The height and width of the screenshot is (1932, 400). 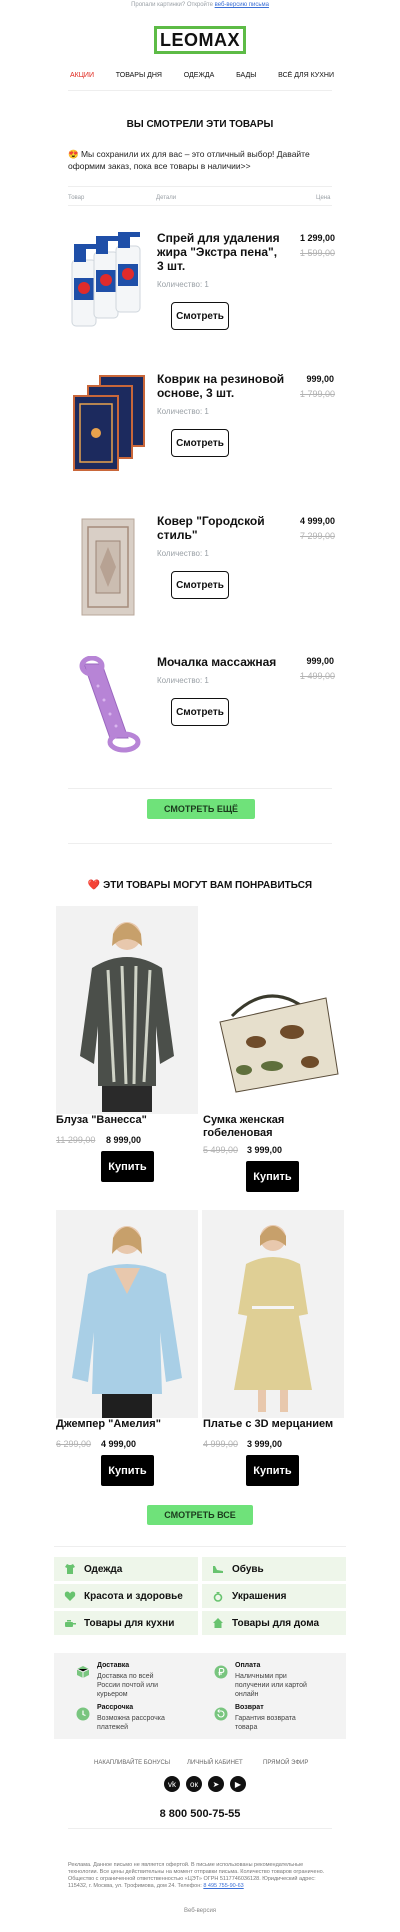 I want to click on footer-link-account: ЛИЧНЫЙ КАБИНЕТ, so click(x=215, y=1763).